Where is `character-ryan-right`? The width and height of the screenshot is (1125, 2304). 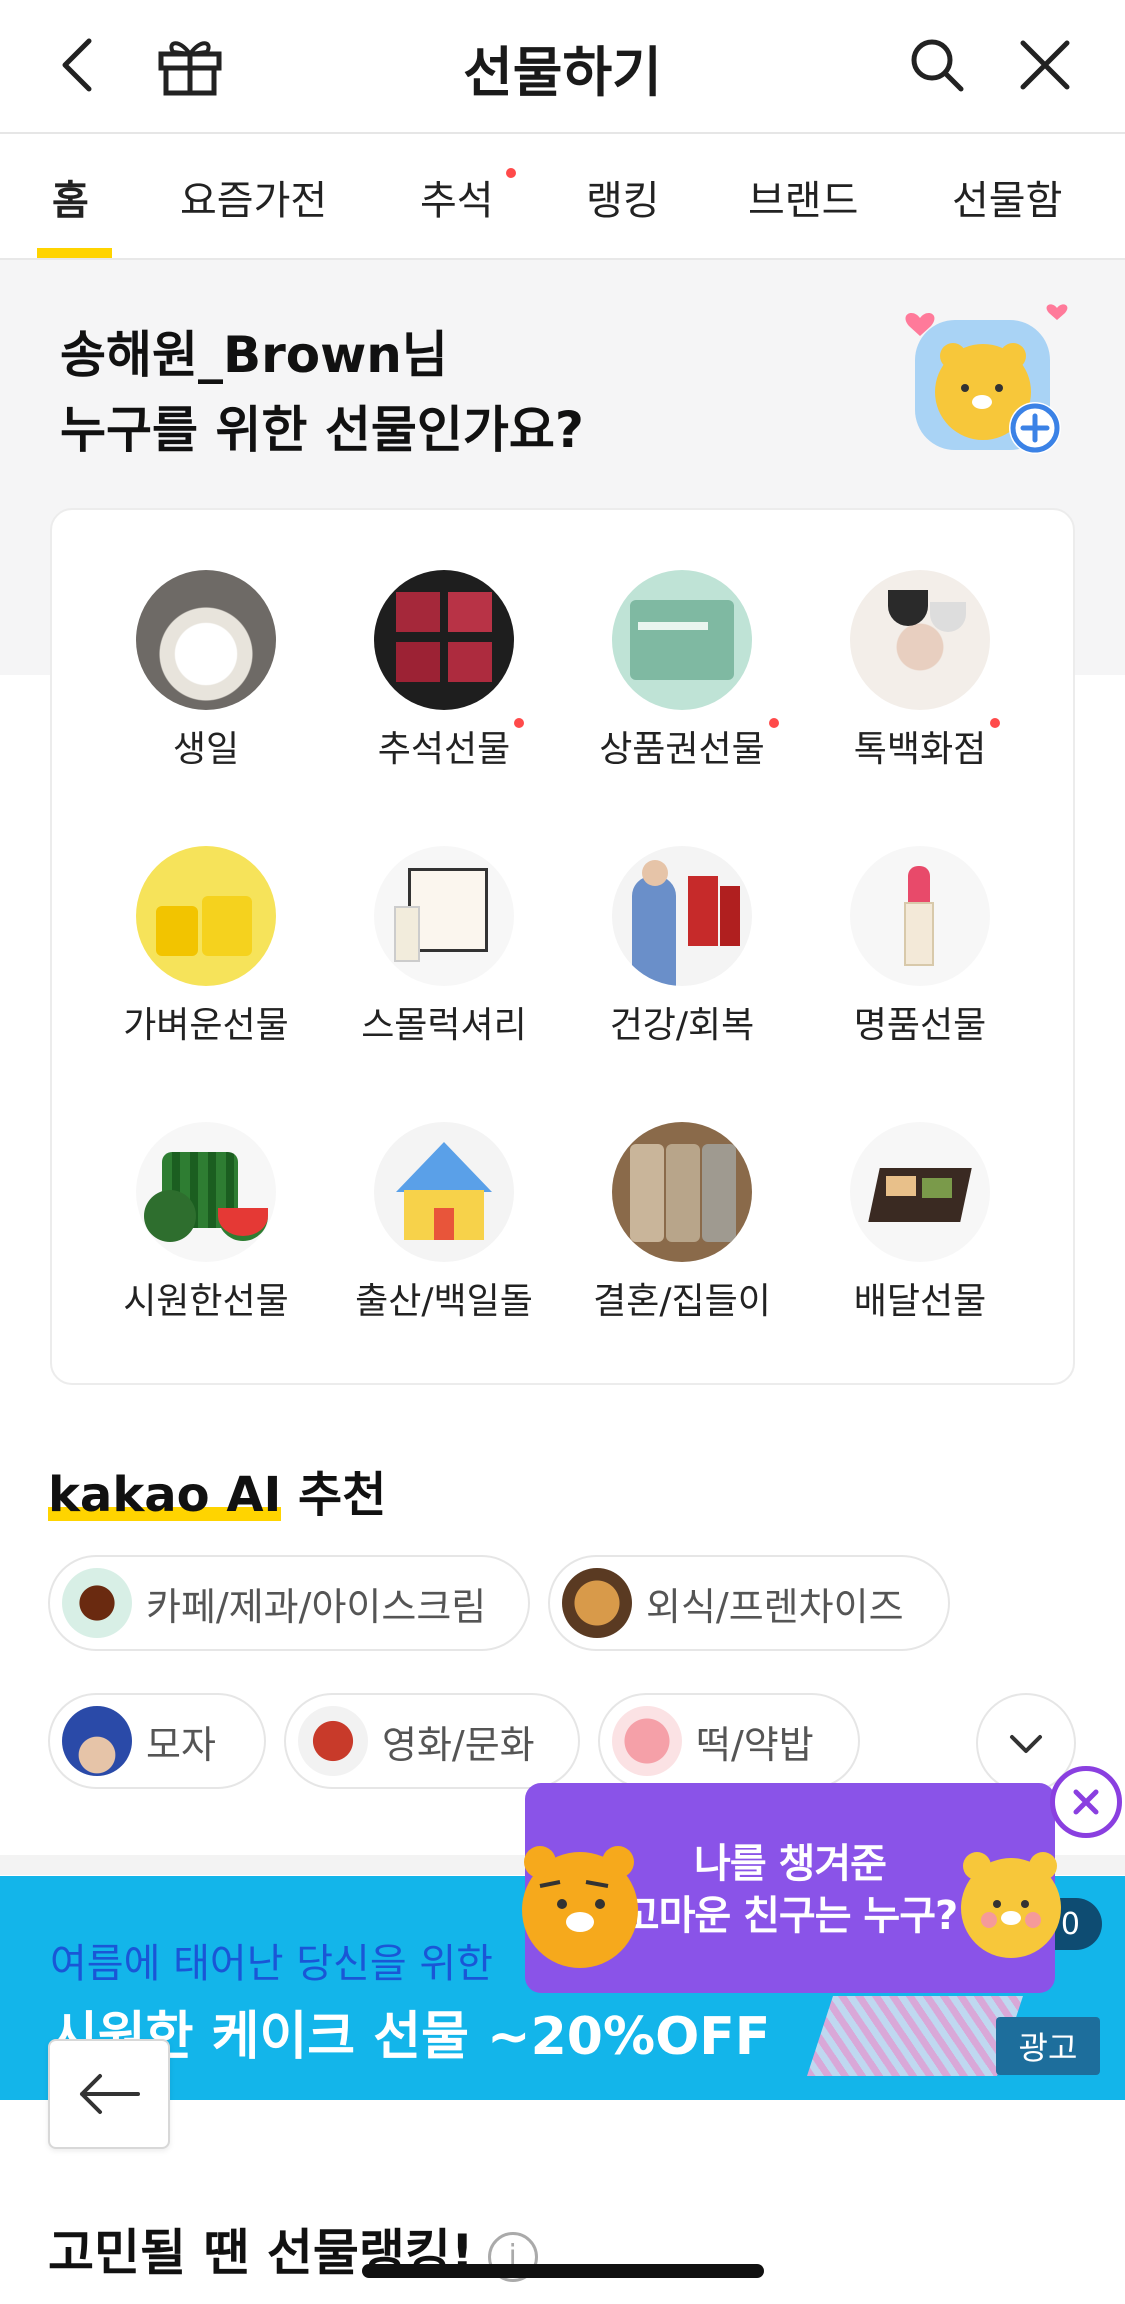 character-ryan-right is located at coordinates (1010, 1908).